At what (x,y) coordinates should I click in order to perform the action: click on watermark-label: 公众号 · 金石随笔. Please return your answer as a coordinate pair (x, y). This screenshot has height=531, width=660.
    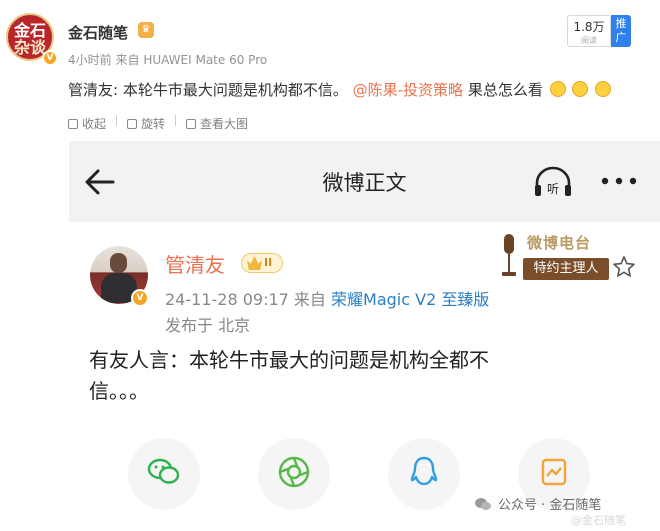
    Looking at the image, I should click on (550, 505).